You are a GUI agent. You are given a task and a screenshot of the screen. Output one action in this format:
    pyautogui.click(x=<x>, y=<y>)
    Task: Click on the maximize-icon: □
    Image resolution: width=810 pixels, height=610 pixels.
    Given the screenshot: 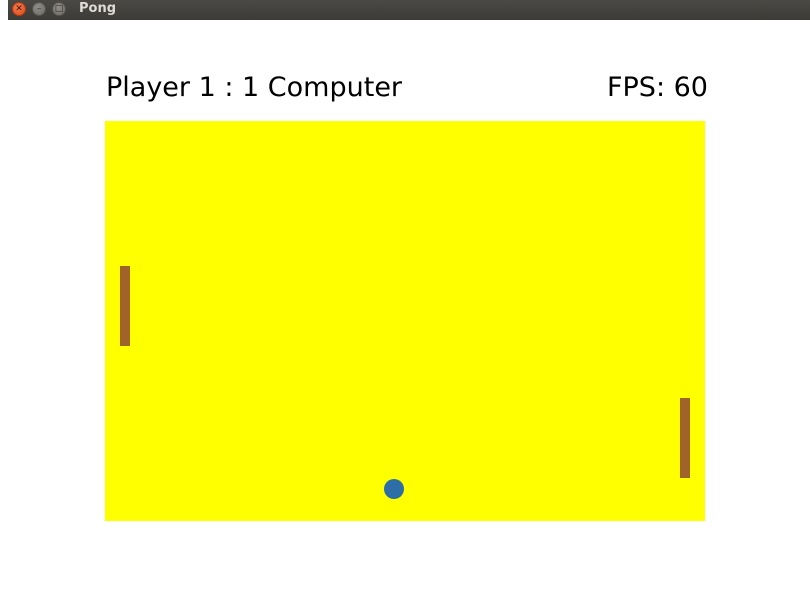 What is the action you would take?
    pyautogui.click(x=59, y=9)
    